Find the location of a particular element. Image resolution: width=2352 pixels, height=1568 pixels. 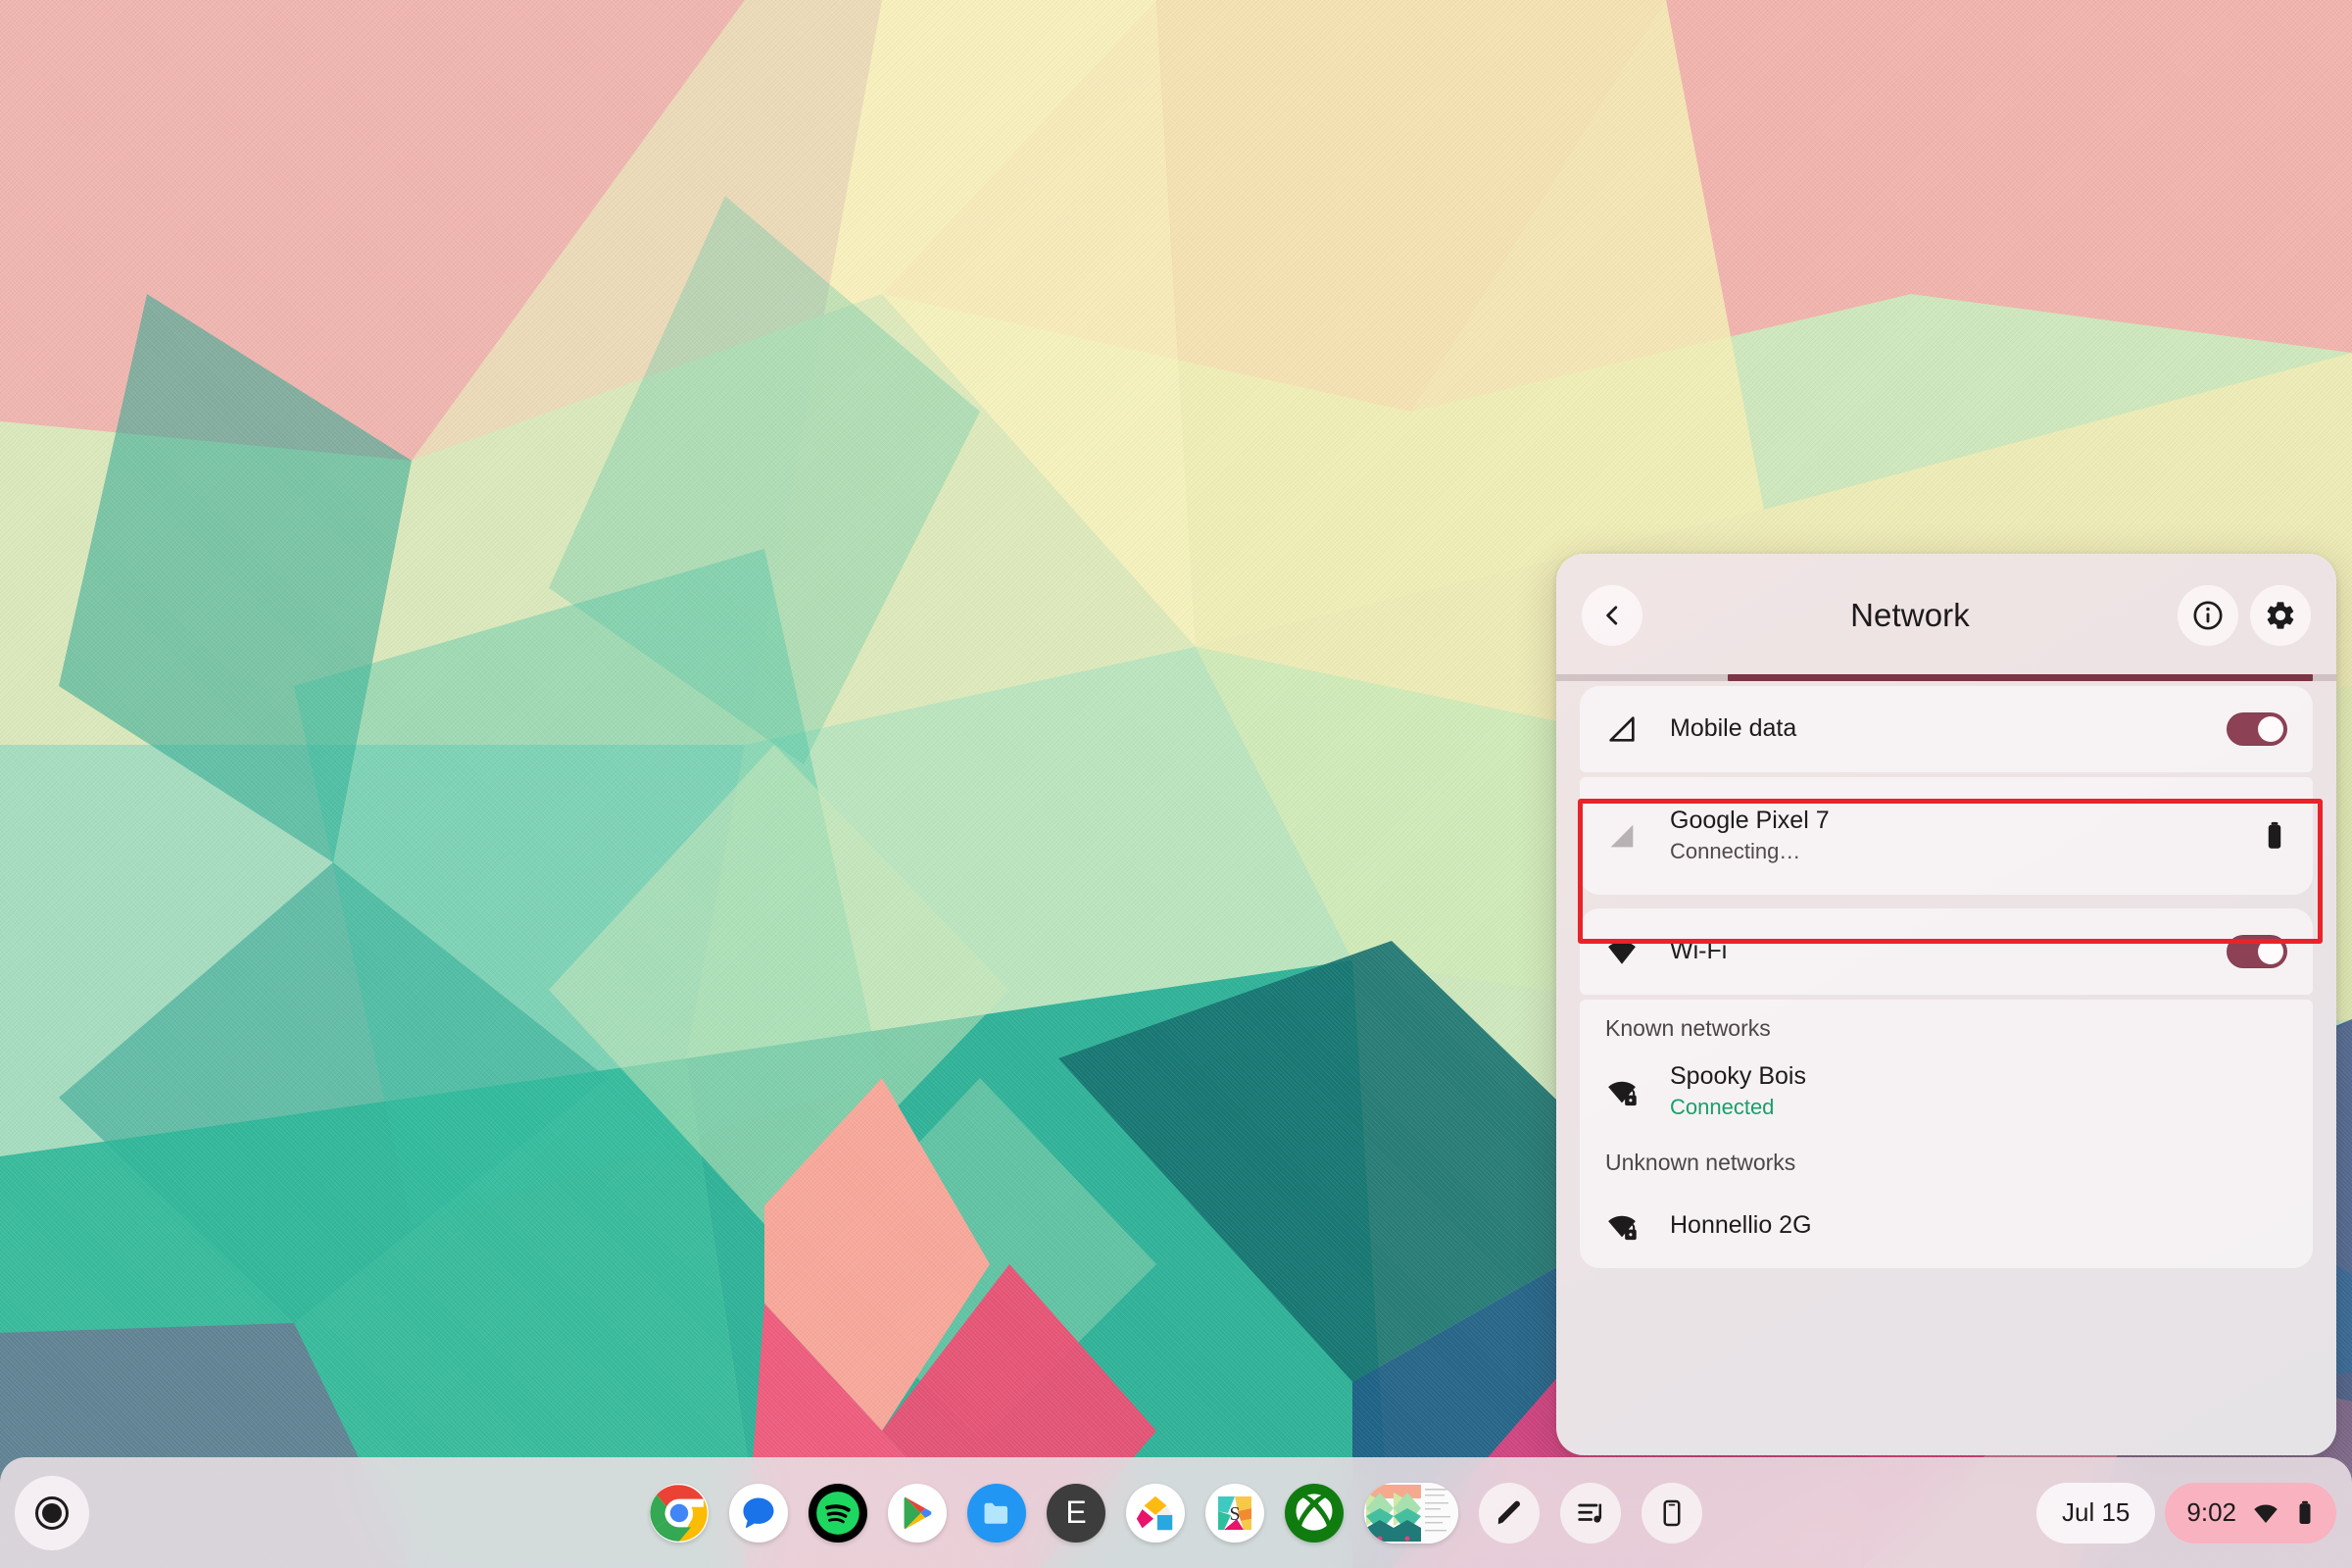

app-icon-chrome is located at coordinates (679, 1513).